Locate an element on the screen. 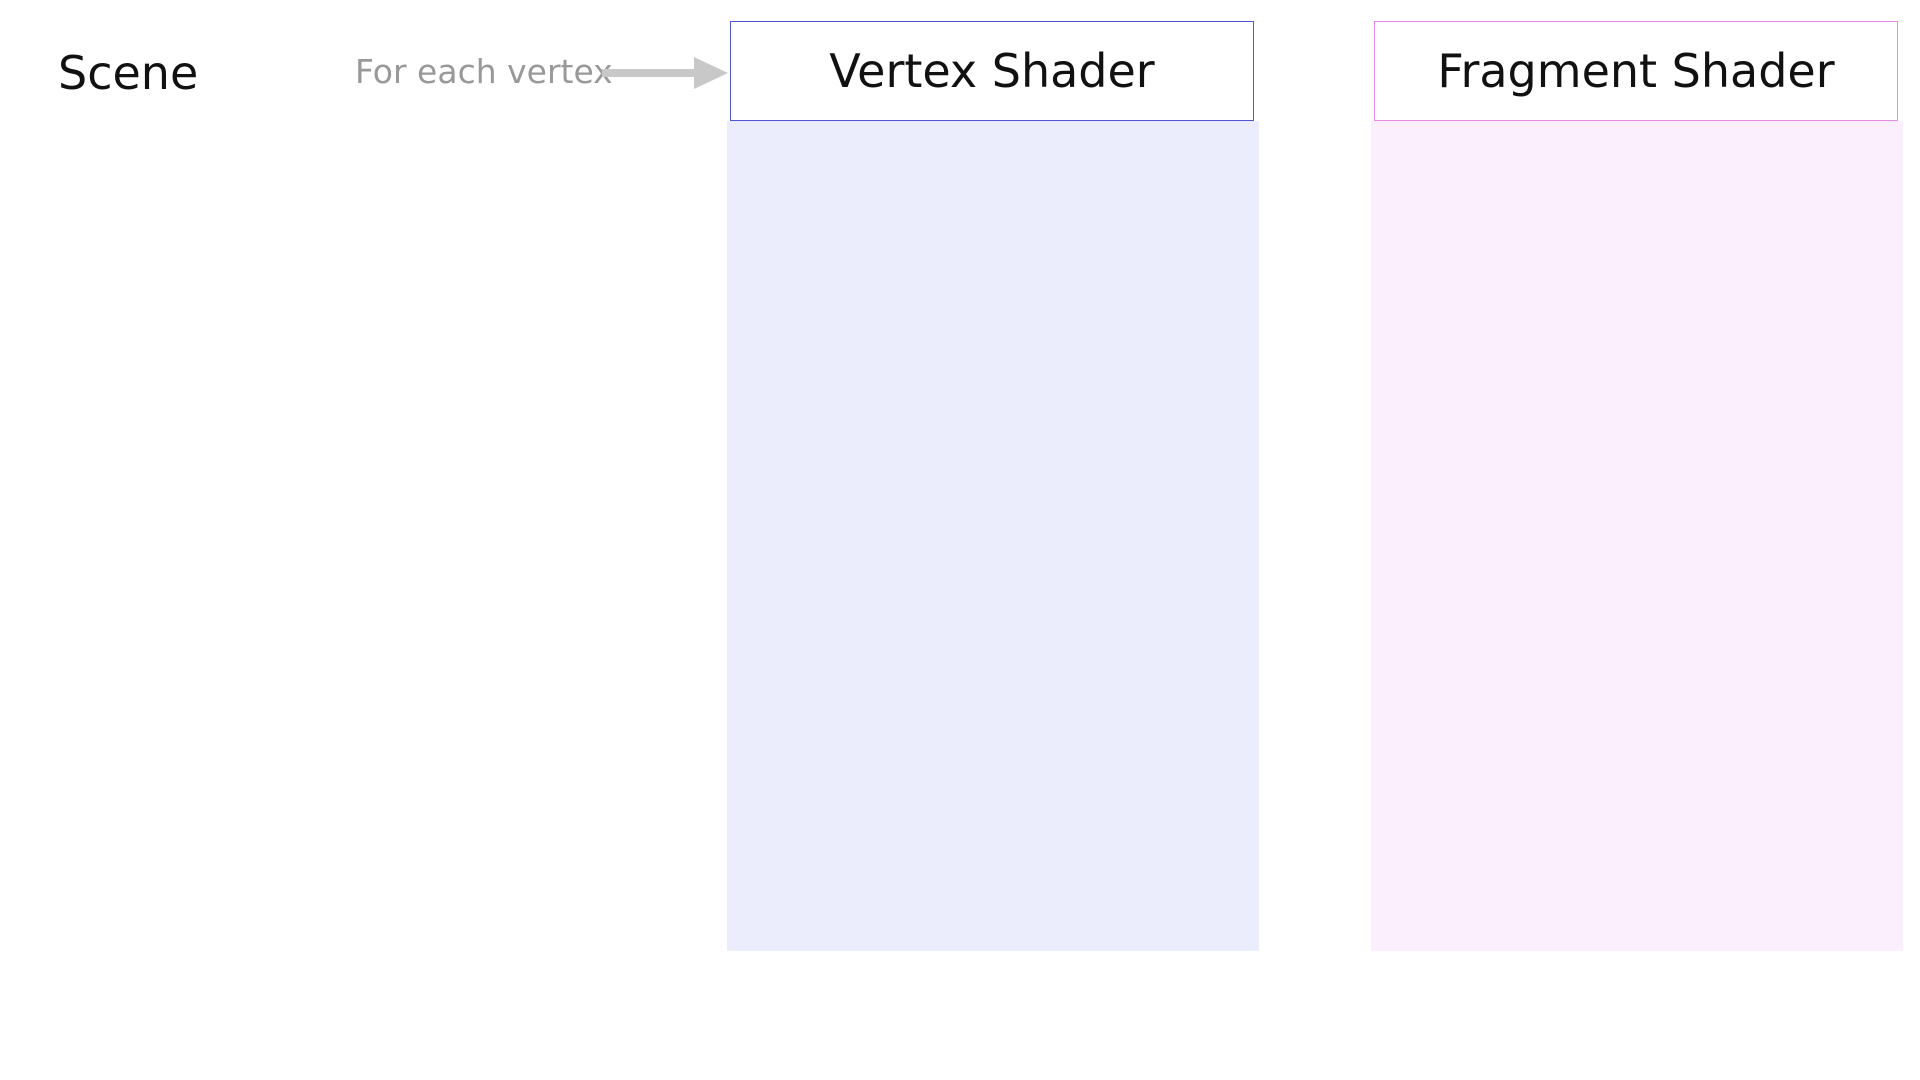 The width and height of the screenshot is (1920, 1080). arrow-head is located at coordinates (711, 73).